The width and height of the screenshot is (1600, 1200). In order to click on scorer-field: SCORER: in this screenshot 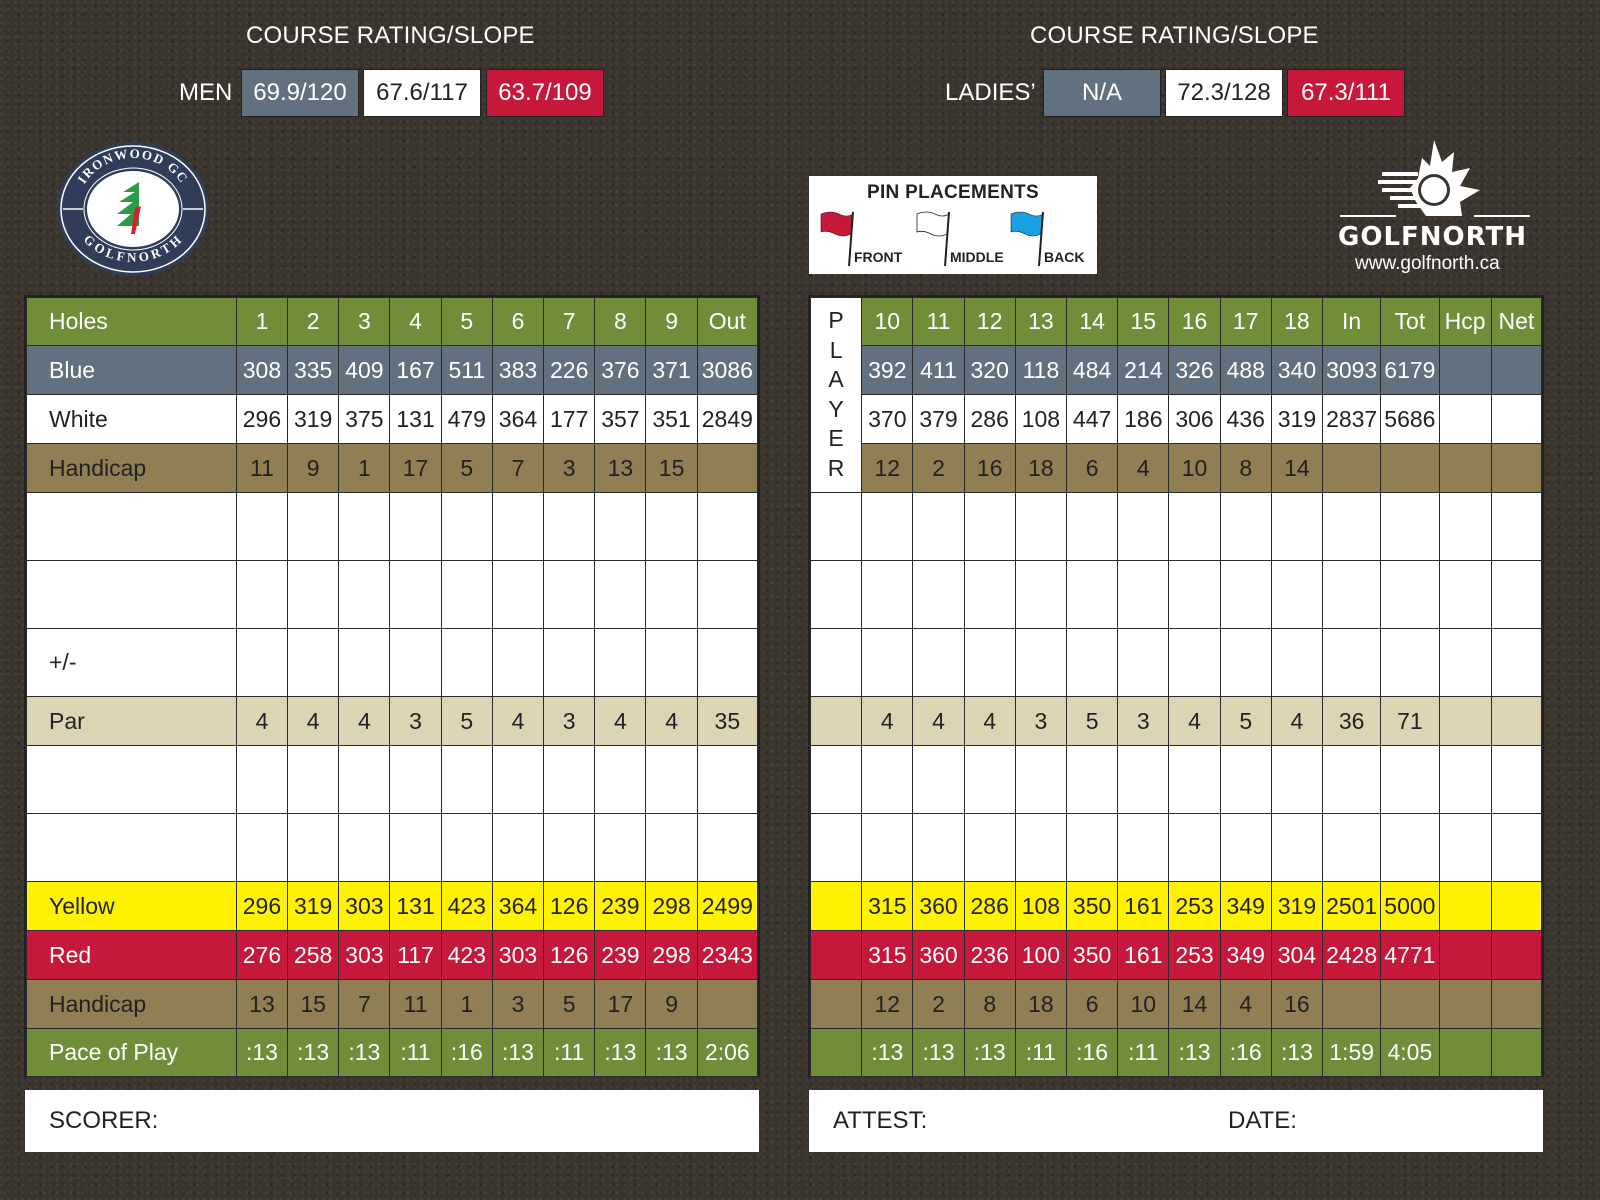, I will do `click(392, 1121)`.